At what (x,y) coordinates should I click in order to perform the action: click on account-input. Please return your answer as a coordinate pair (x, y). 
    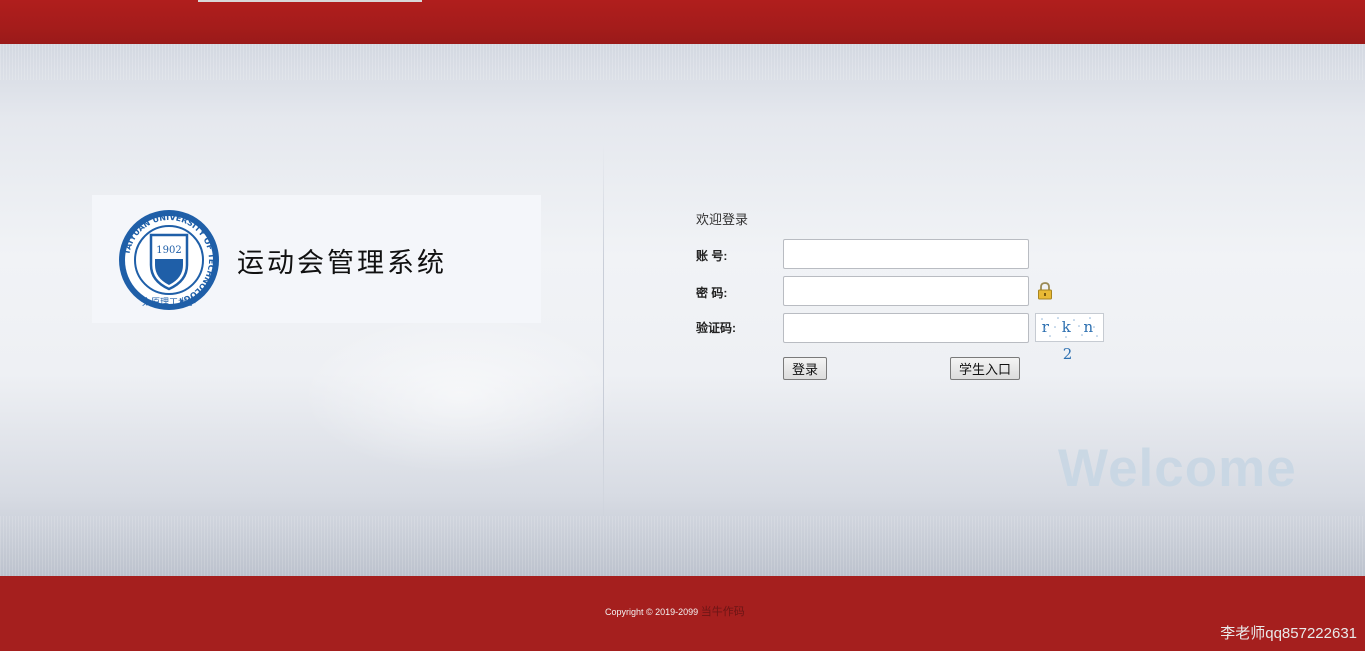
    Looking at the image, I should click on (906, 254).